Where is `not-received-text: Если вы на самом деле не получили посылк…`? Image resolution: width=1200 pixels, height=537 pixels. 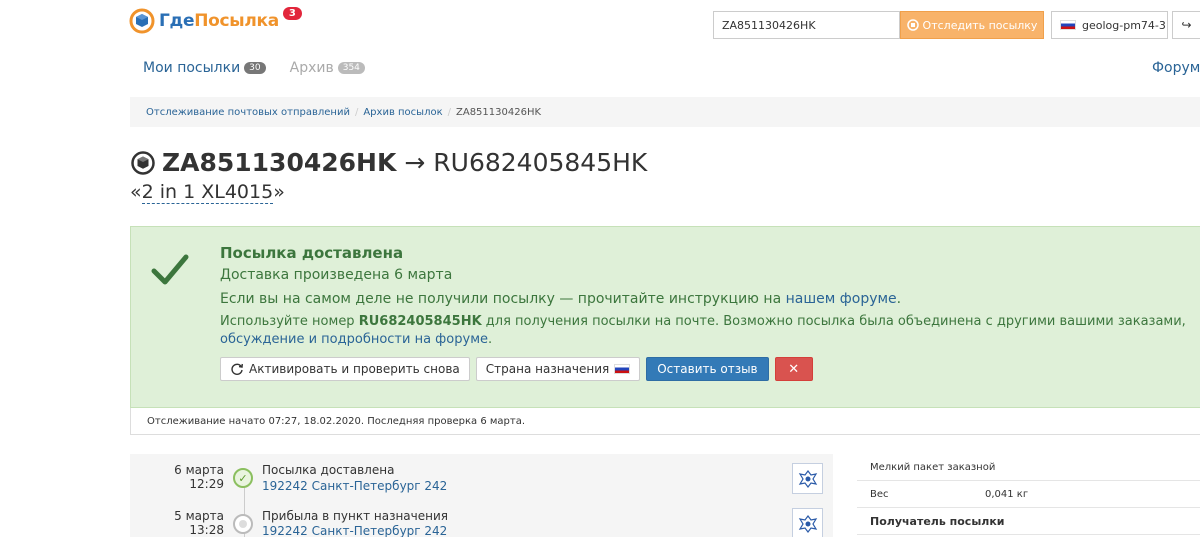 not-received-text: Если вы на самом деле не получили посылк… is located at coordinates (501, 299).